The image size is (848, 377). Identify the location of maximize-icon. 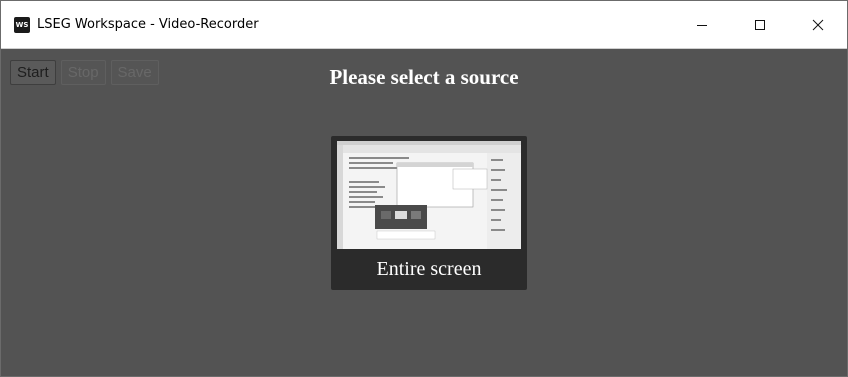
(760, 24).